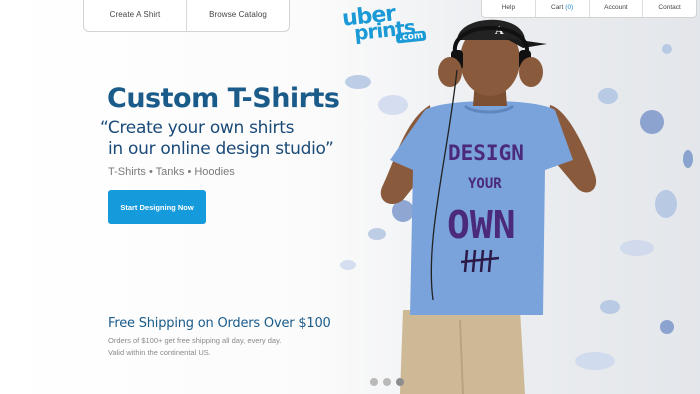 The width and height of the screenshot is (700, 394). What do you see at coordinates (221, 149) in the screenshot?
I see `hero-quote-line: in our online design studio”` at bounding box center [221, 149].